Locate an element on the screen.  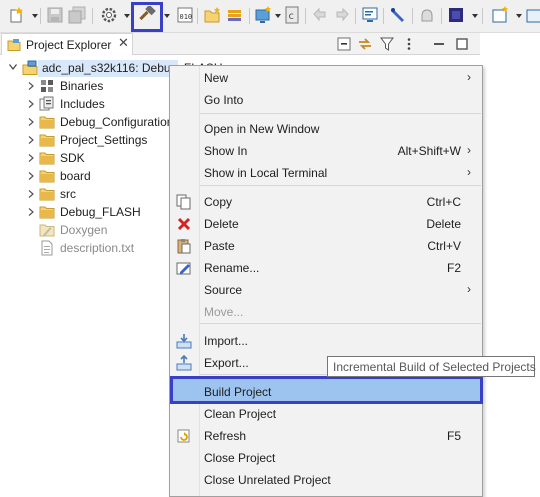
svg-text: c is located at coordinates (292, 16).